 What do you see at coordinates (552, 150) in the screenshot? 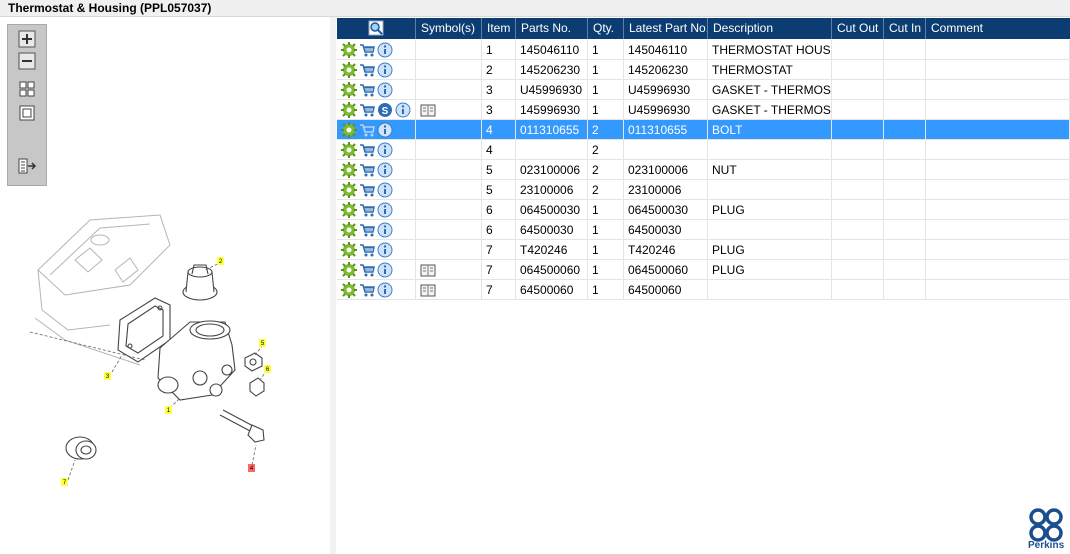
I see `parts-no-cell` at bounding box center [552, 150].